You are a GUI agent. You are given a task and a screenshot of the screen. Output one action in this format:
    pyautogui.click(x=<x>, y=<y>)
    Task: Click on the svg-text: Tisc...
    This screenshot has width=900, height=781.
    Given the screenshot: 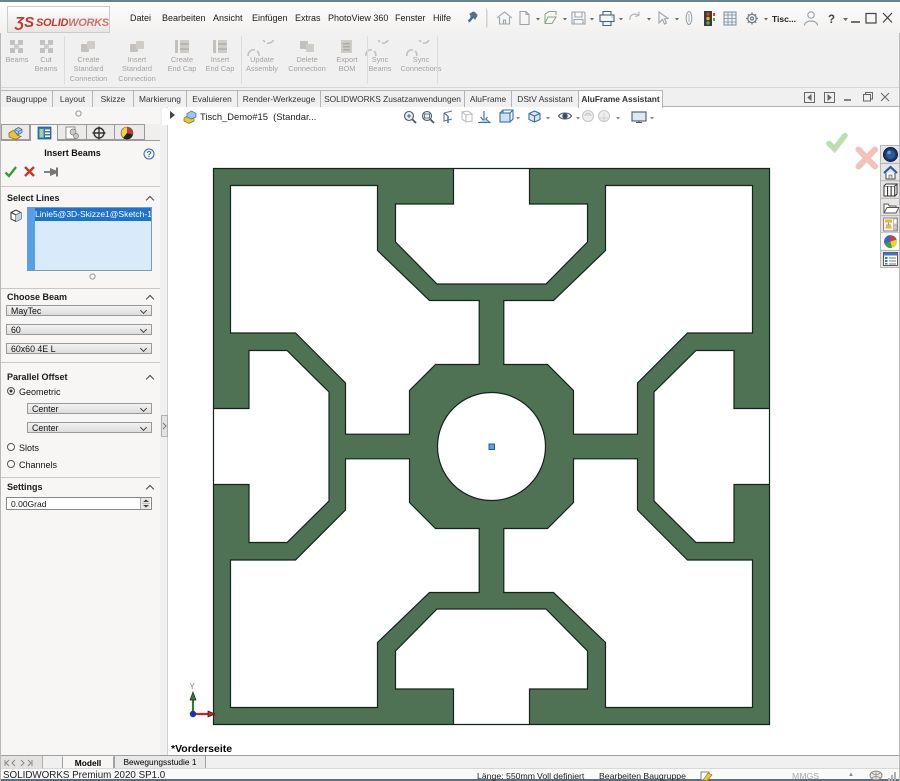 What is the action you would take?
    pyautogui.click(x=784, y=19)
    